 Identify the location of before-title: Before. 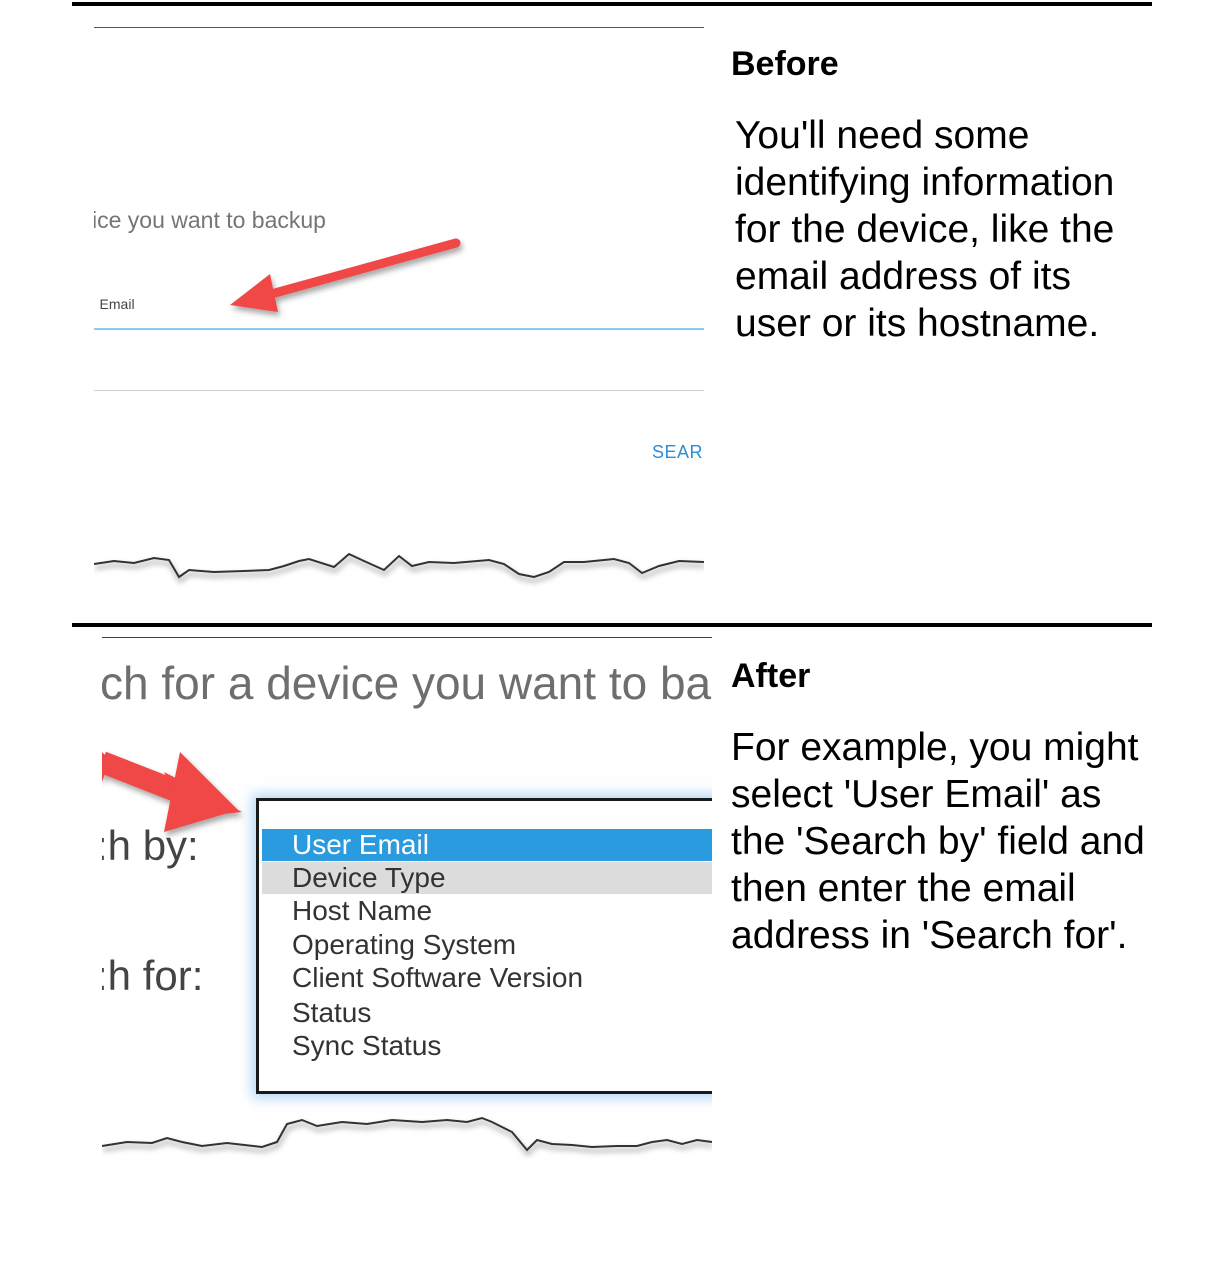
(785, 64).